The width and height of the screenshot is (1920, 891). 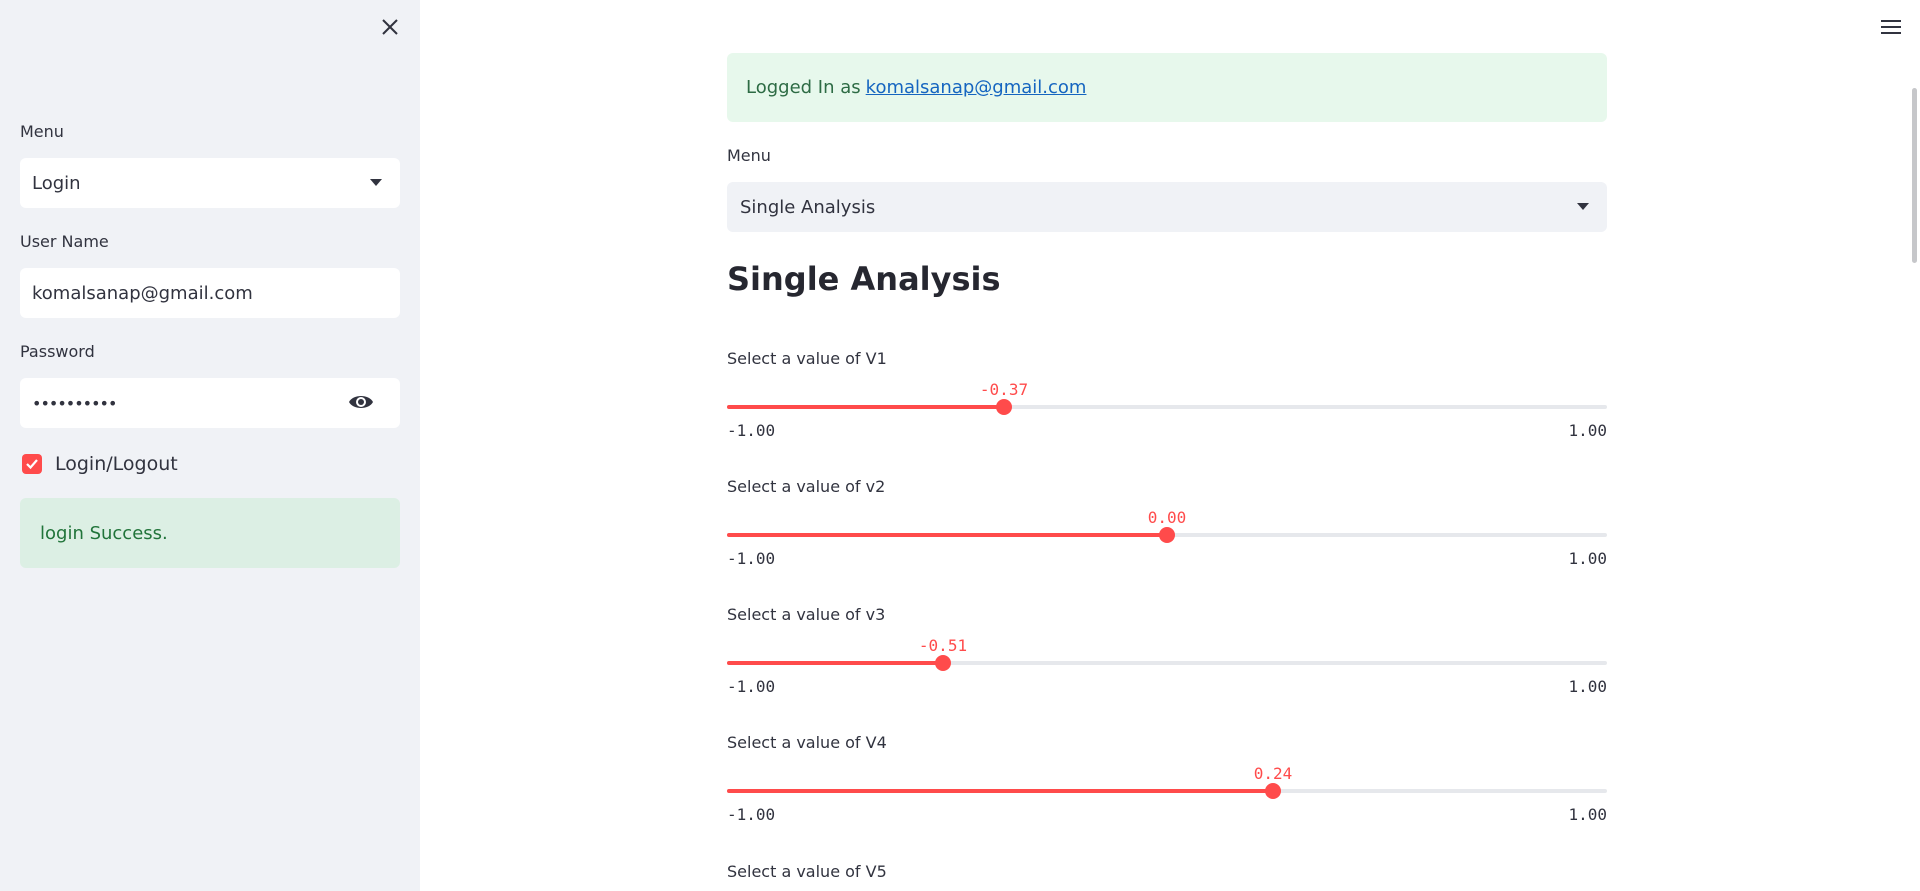 I want to click on slider-label-v5: Select a value of V5, so click(x=807, y=871).